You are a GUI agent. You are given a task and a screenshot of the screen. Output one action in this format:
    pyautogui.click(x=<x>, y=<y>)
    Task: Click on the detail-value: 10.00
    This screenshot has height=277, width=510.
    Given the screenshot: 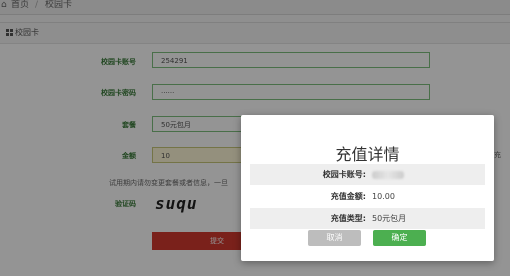 What is the action you would take?
    pyautogui.click(x=383, y=196)
    